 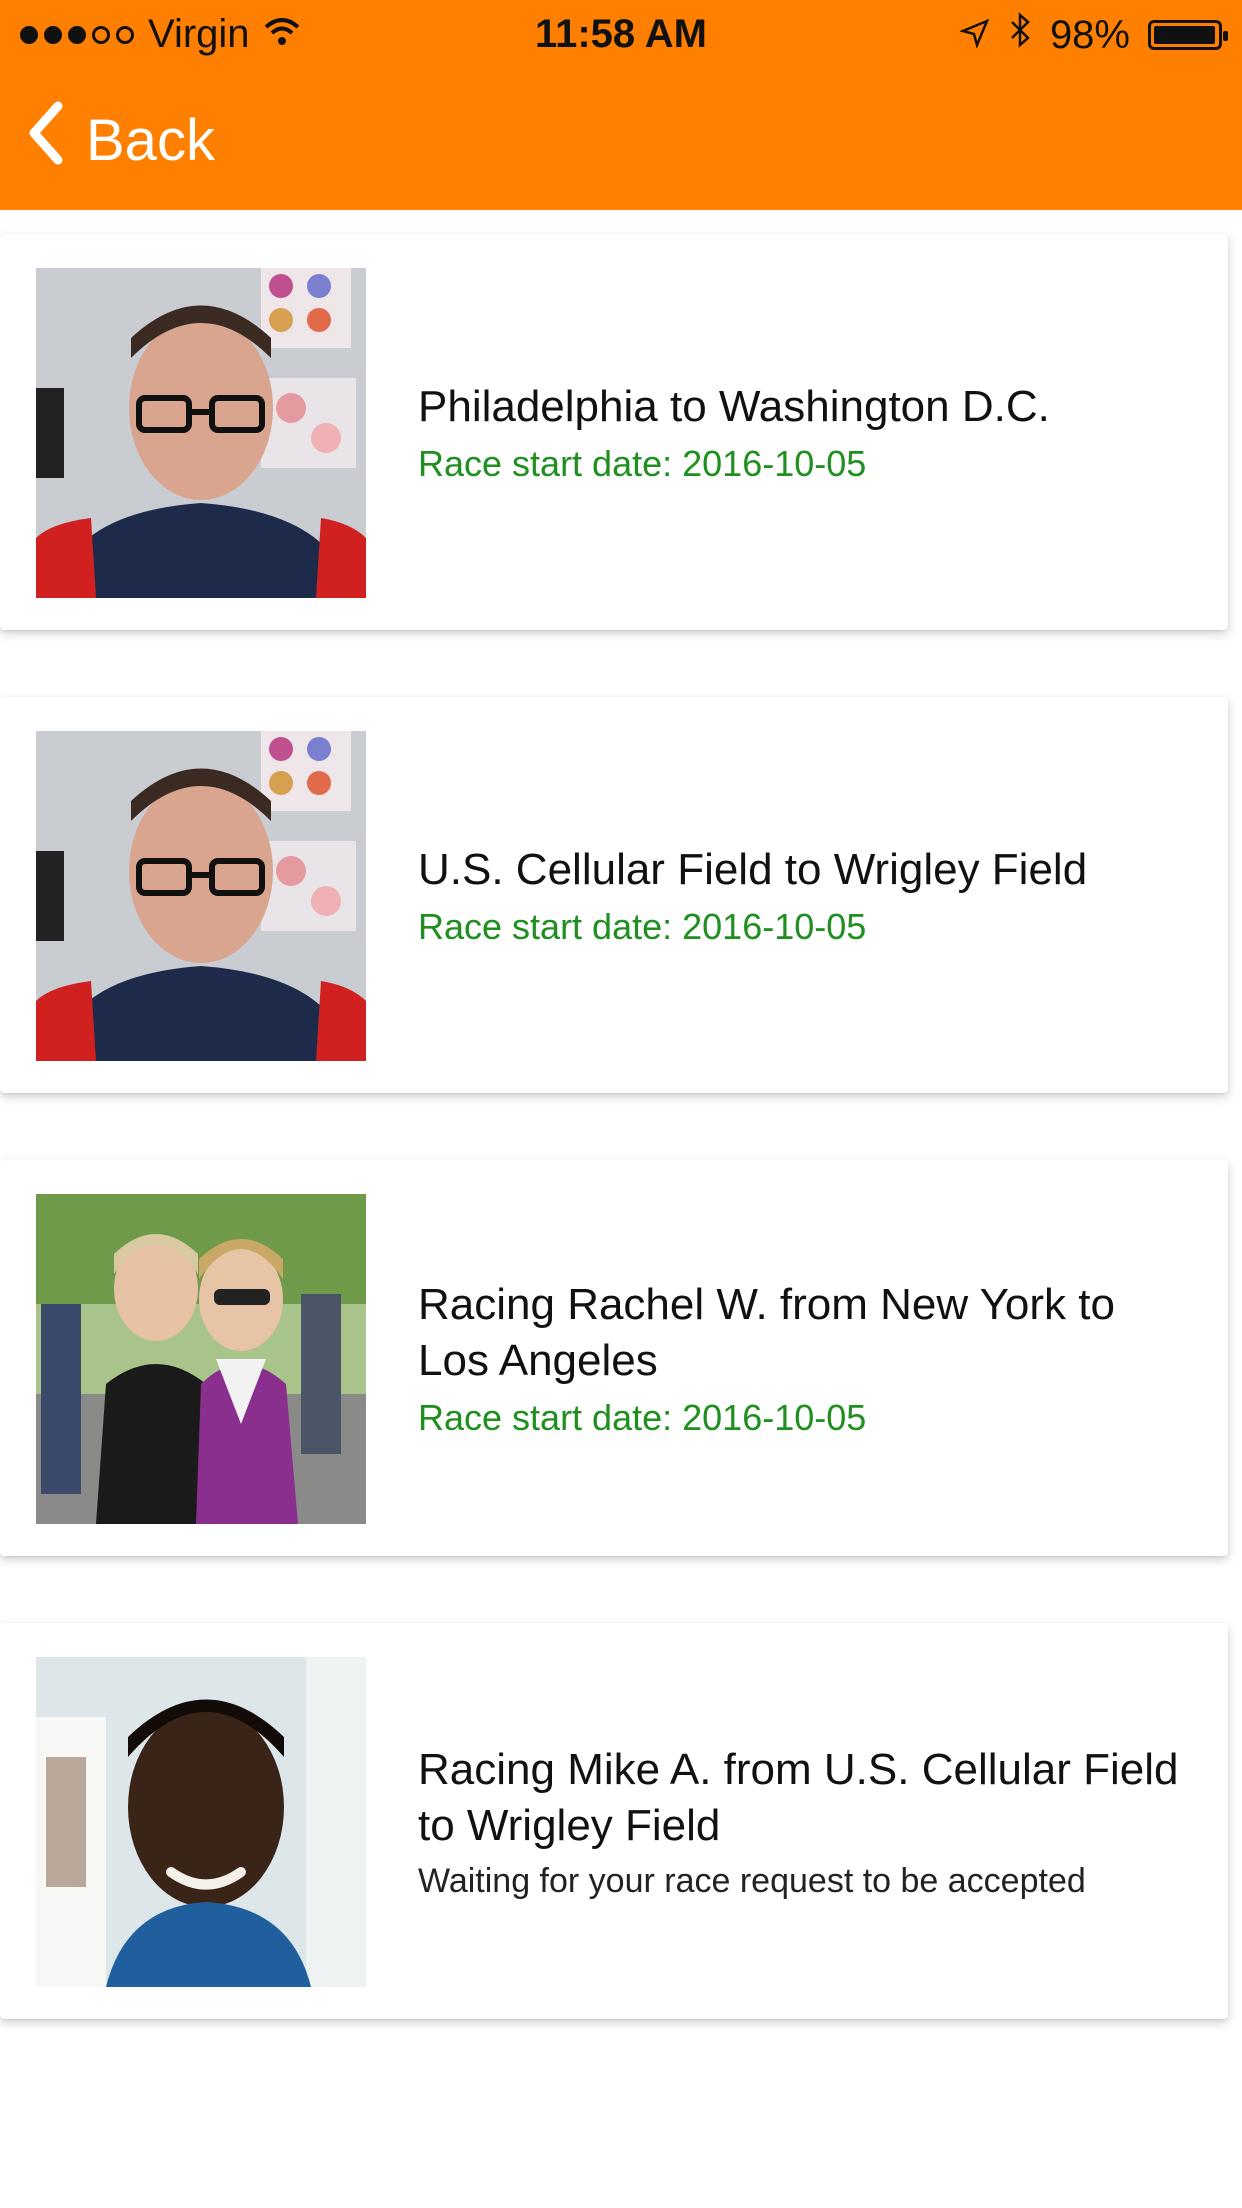 What do you see at coordinates (621, 105) in the screenshot?
I see `header-bar: Virgin 11:58 AM 98% Back` at bounding box center [621, 105].